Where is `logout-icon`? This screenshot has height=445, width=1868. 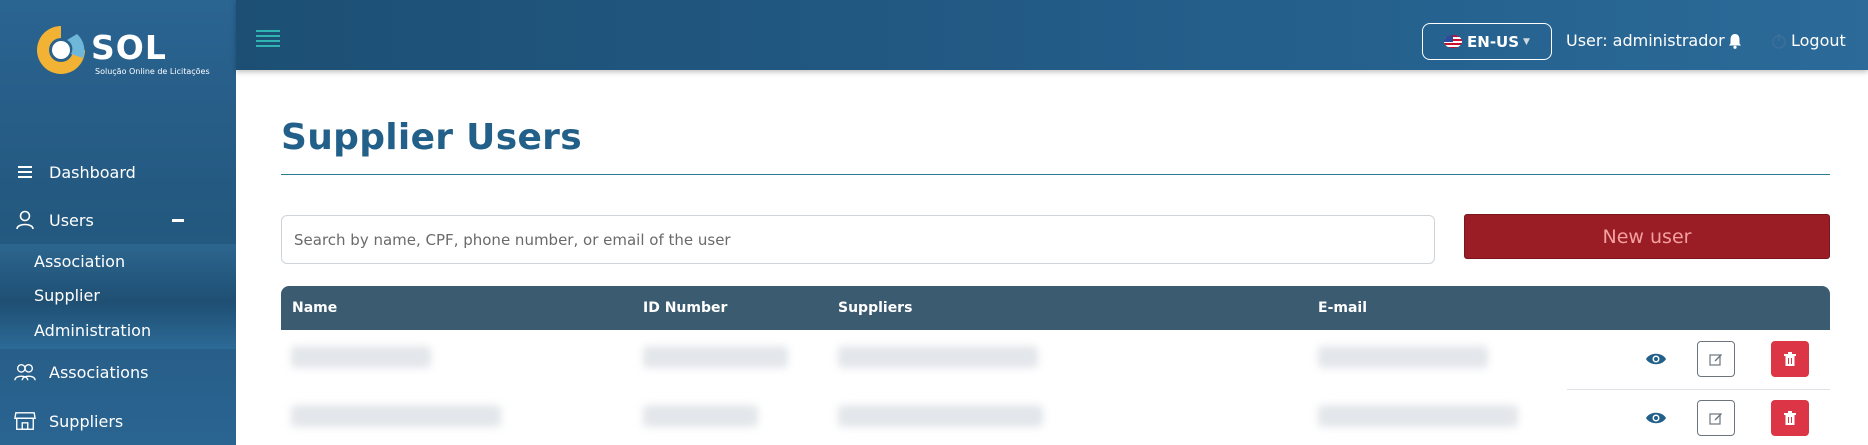 logout-icon is located at coordinates (1779, 43).